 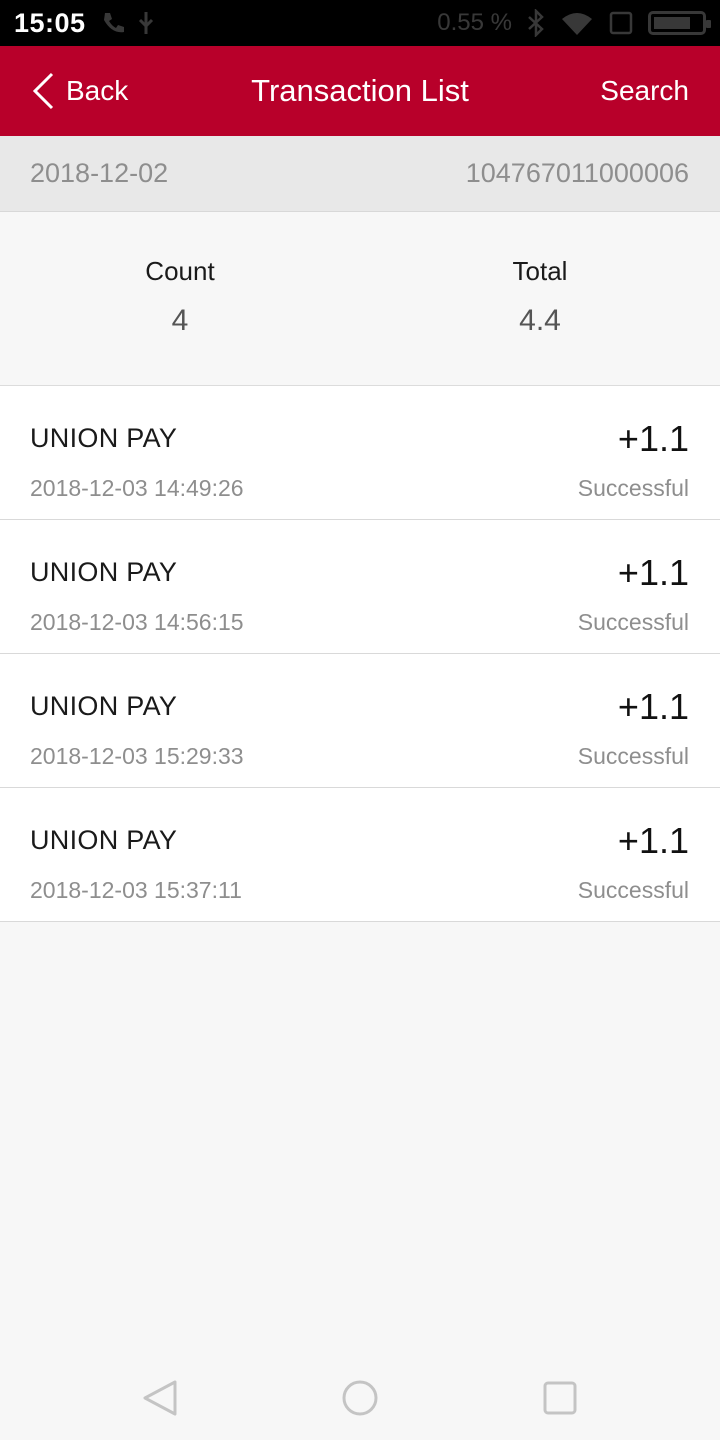 I want to click on nav-home-button, so click(x=360, y=1398).